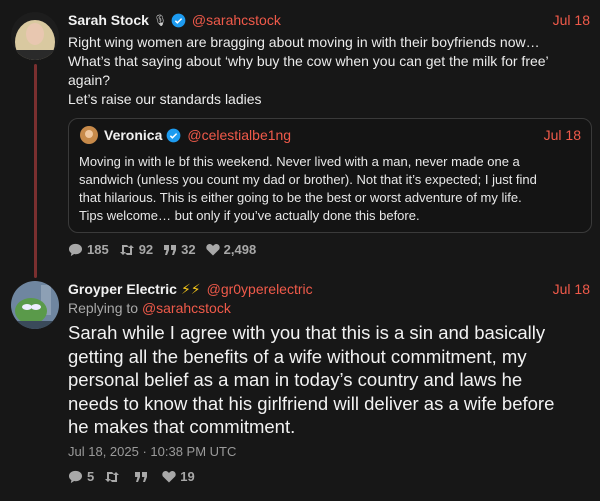  What do you see at coordinates (178, 476) in the screenshot?
I see `like-stat: 19` at bounding box center [178, 476].